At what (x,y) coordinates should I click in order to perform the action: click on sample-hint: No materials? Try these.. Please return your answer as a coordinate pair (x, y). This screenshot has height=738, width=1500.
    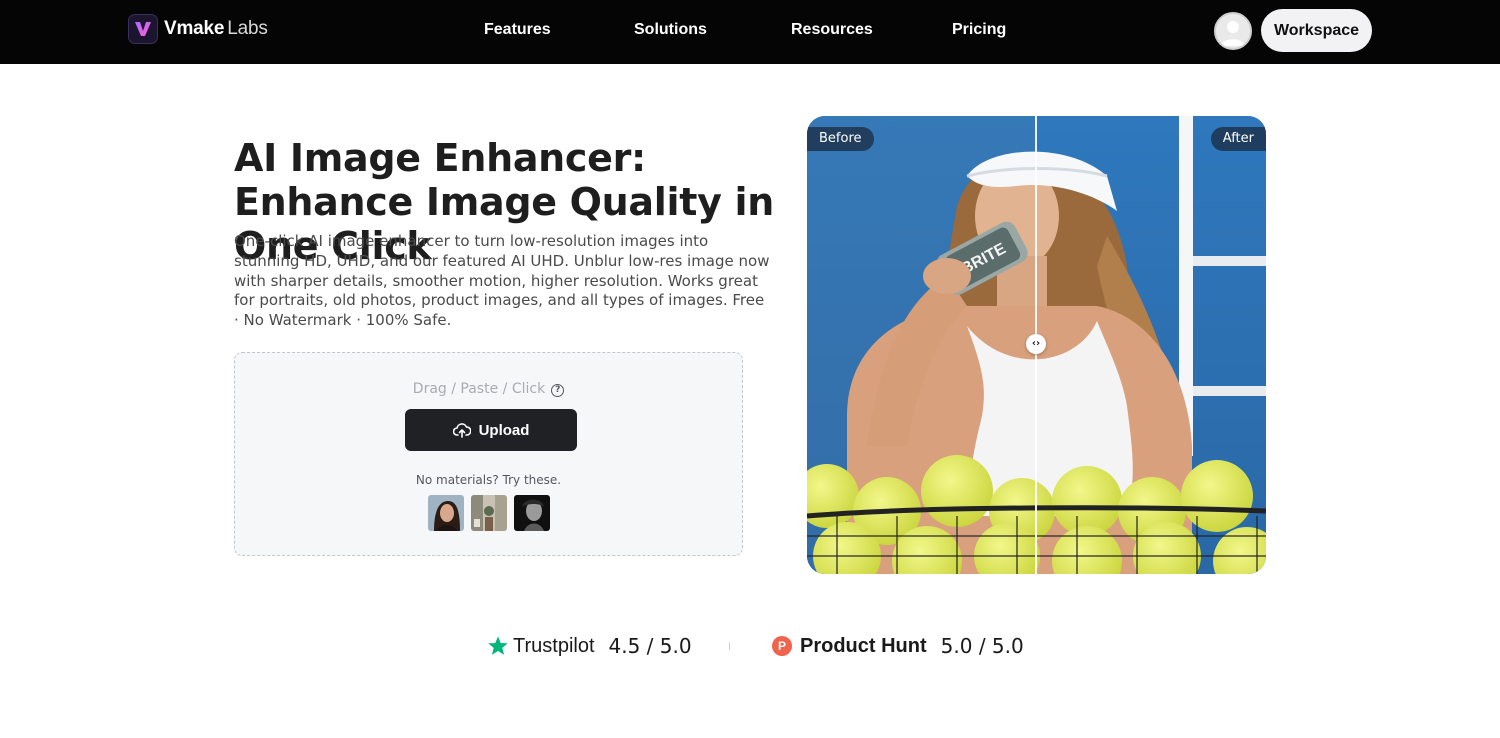
    Looking at the image, I should click on (488, 480).